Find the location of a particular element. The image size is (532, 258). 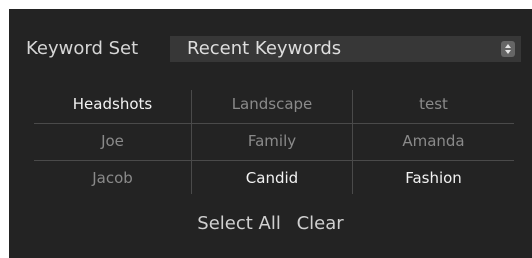

keyword-button: Headshots is located at coordinates (112, 104).